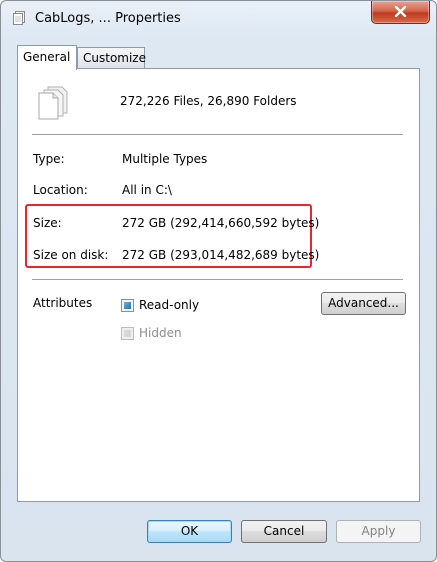 This screenshot has width=437, height=562. What do you see at coordinates (378, 531) in the screenshot?
I see `apply-button: Apply` at bounding box center [378, 531].